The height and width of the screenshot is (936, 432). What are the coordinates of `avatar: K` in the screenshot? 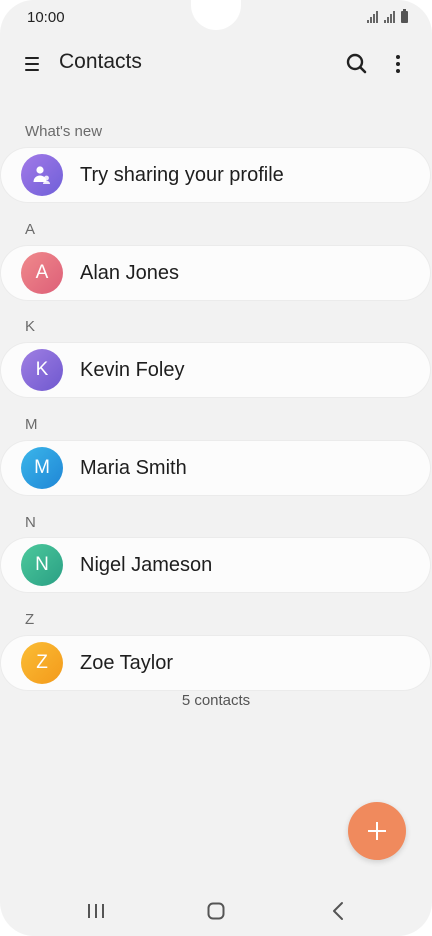 It's located at (42, 370).